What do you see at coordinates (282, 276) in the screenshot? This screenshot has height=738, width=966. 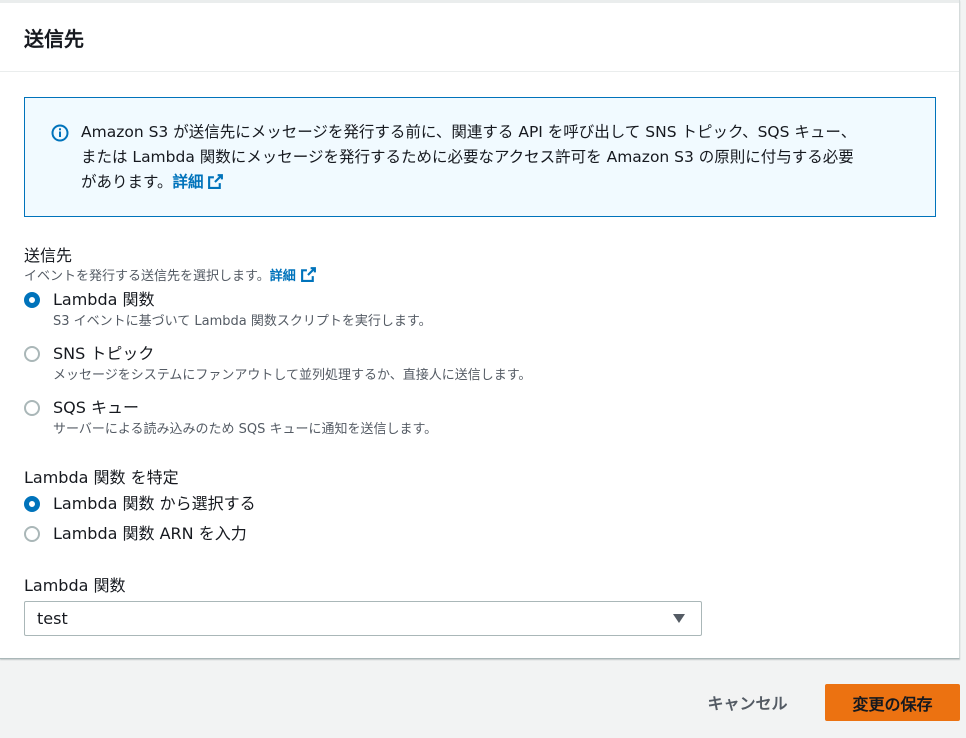 I see `destination-learn-more-label: 詳細` at bounding box center [282, 276].